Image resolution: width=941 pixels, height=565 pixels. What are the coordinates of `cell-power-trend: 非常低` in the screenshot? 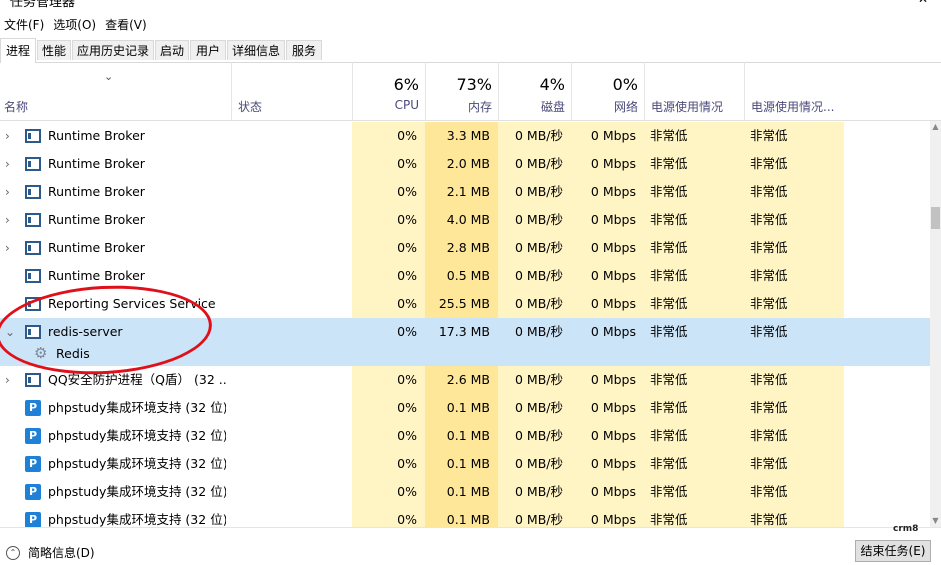 It's located at (794, 276).